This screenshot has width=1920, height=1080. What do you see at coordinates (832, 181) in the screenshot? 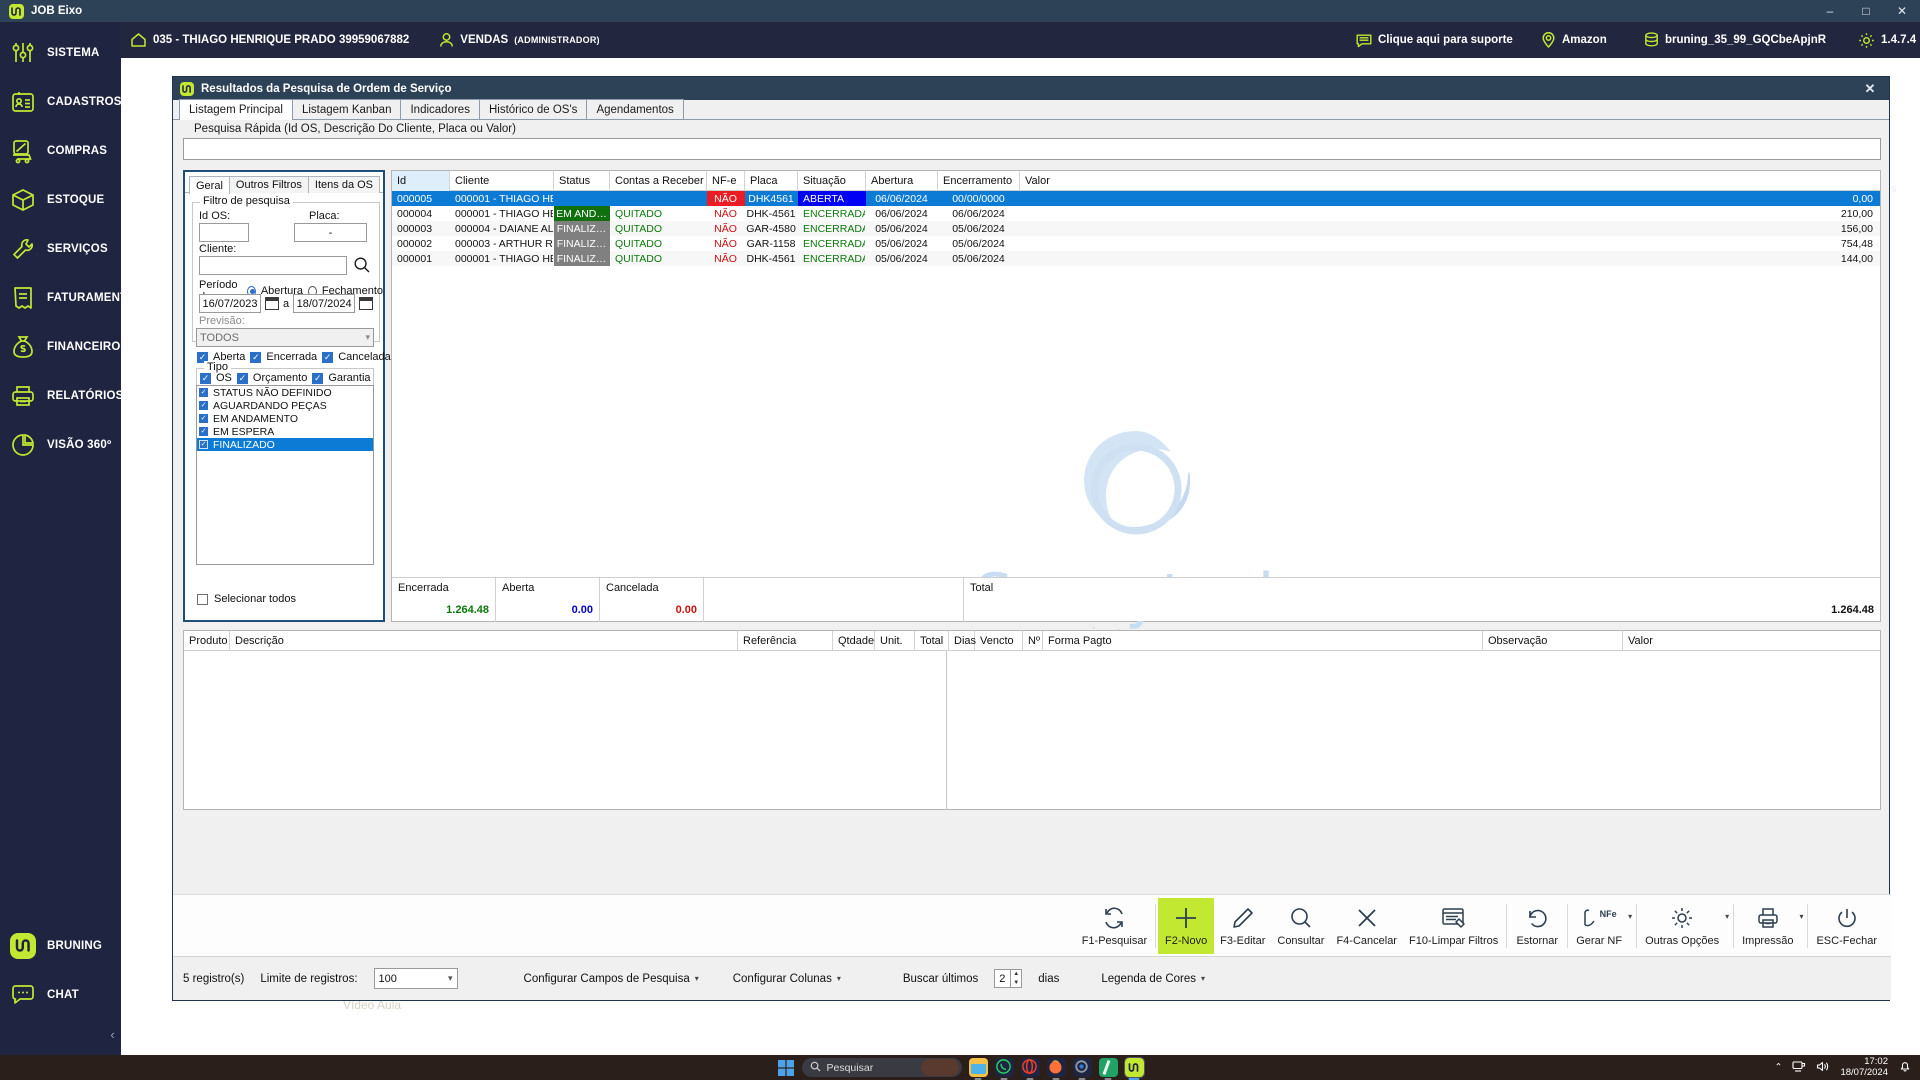
I see `column-header-situacao: Situação` at bounding box center [832, 181].